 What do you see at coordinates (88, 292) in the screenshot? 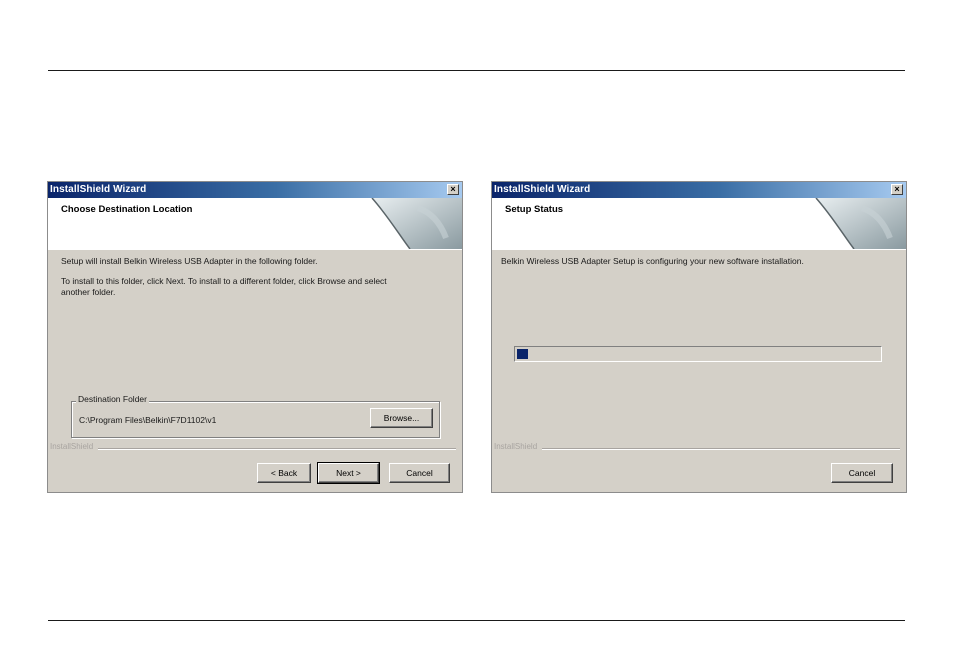
I see `instruction-text-cont: another folder.` at bounding box center [88, 292].